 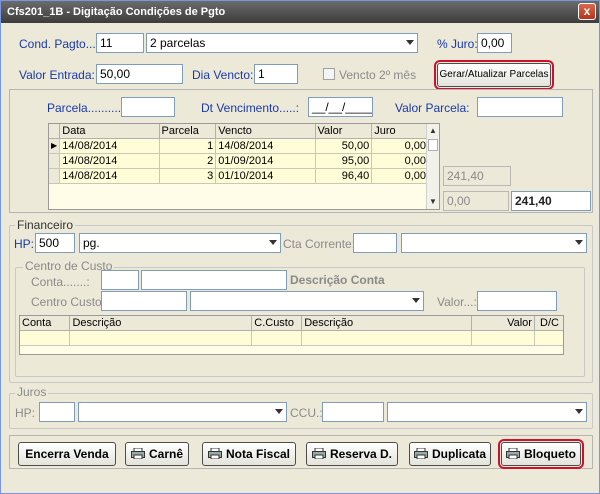 What do you see at coordinates (32, 392) in the screenshot?
I see `juros-legend: Juros` at bounding box center [32, 392].